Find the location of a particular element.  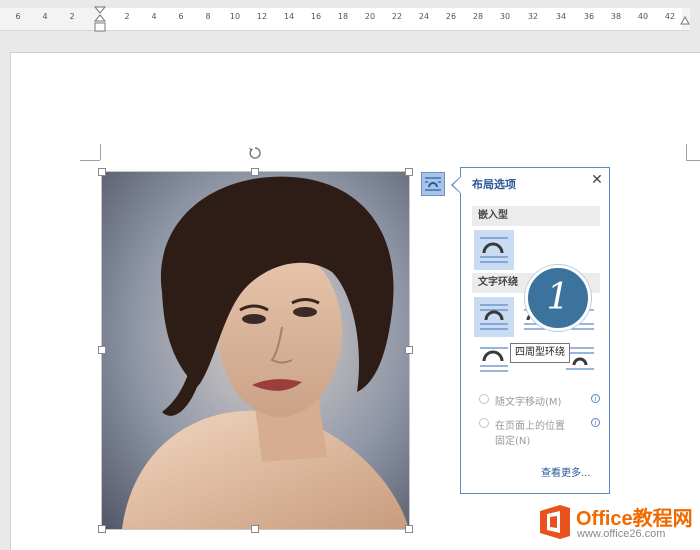

wrap-text-icon is located at coordinates (433, 184).